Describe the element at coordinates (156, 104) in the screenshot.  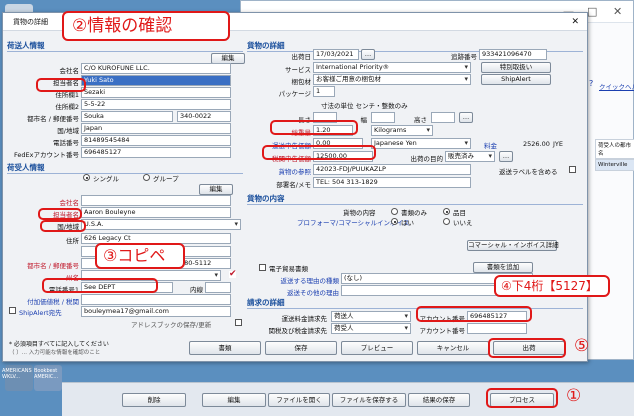
I see `sender-address2-field: 5-5-22` at that location.